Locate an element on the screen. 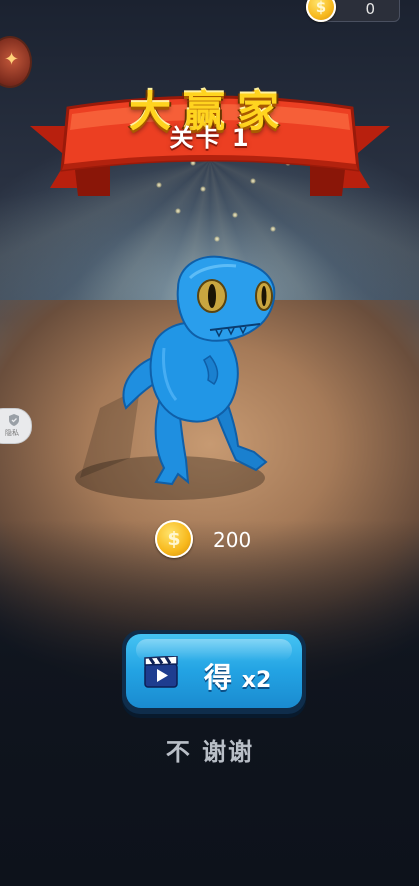  double-reward-button: 得 x2 is located at coordinates (214, 672).